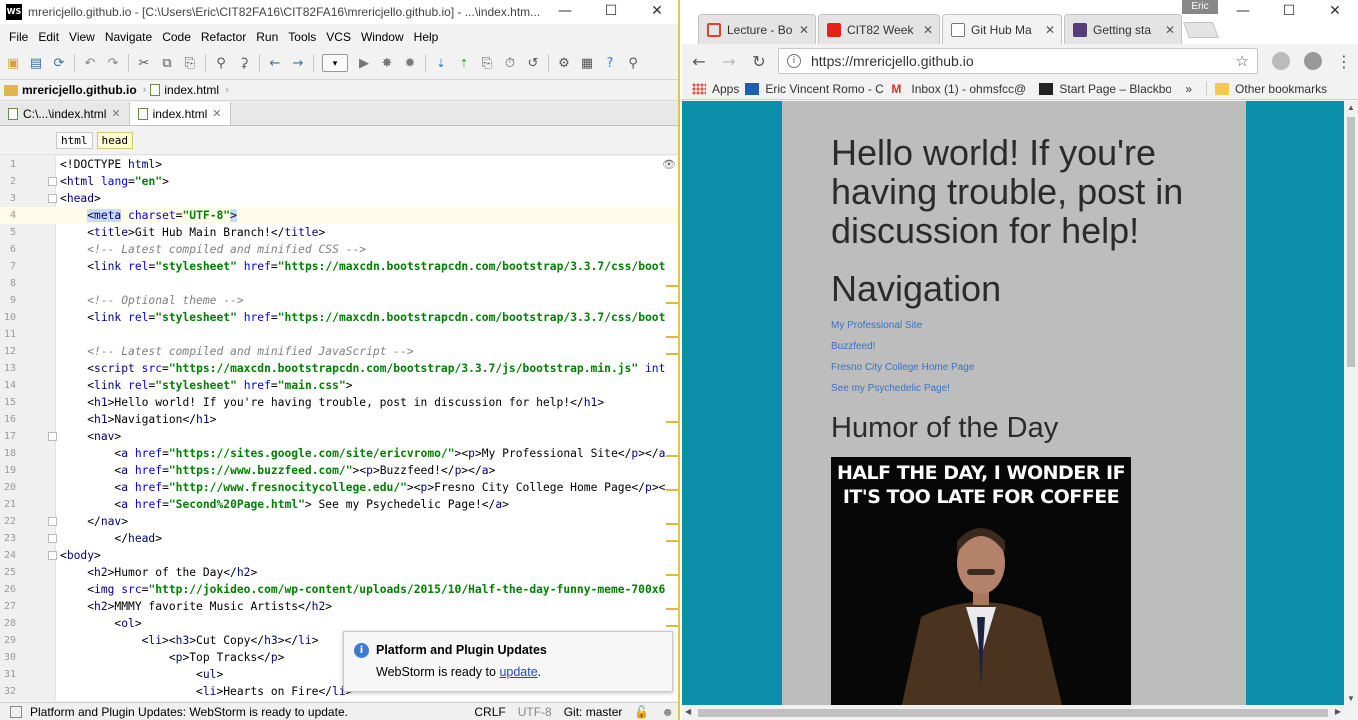  Describe the element at coordinates (382, 37) in the screenshot. I see `menu-window: Window` at that location.